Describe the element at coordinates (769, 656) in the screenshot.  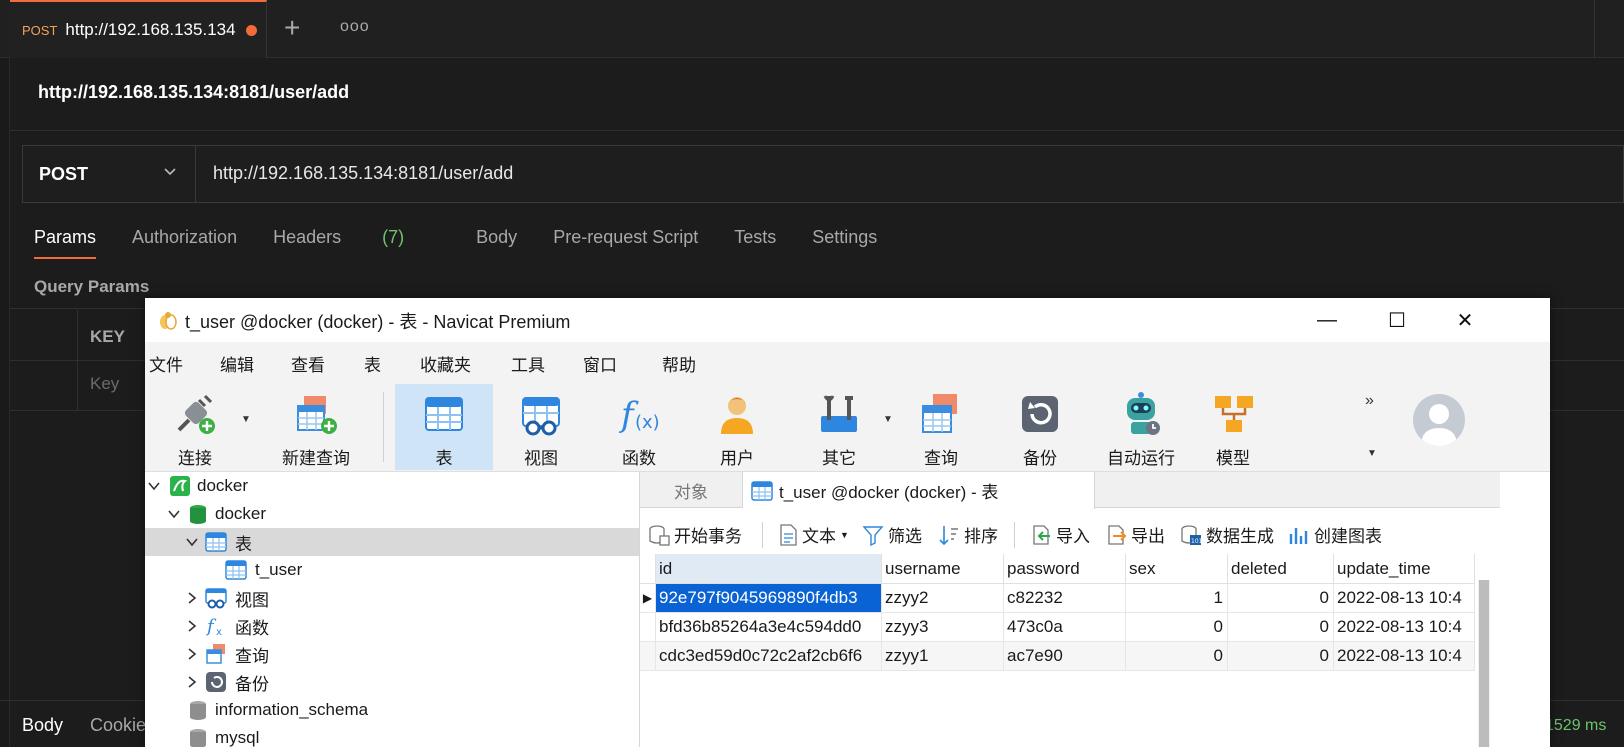
I see `table-cell: cdc3ed59d0c72c2af2cb6f6` at that location.